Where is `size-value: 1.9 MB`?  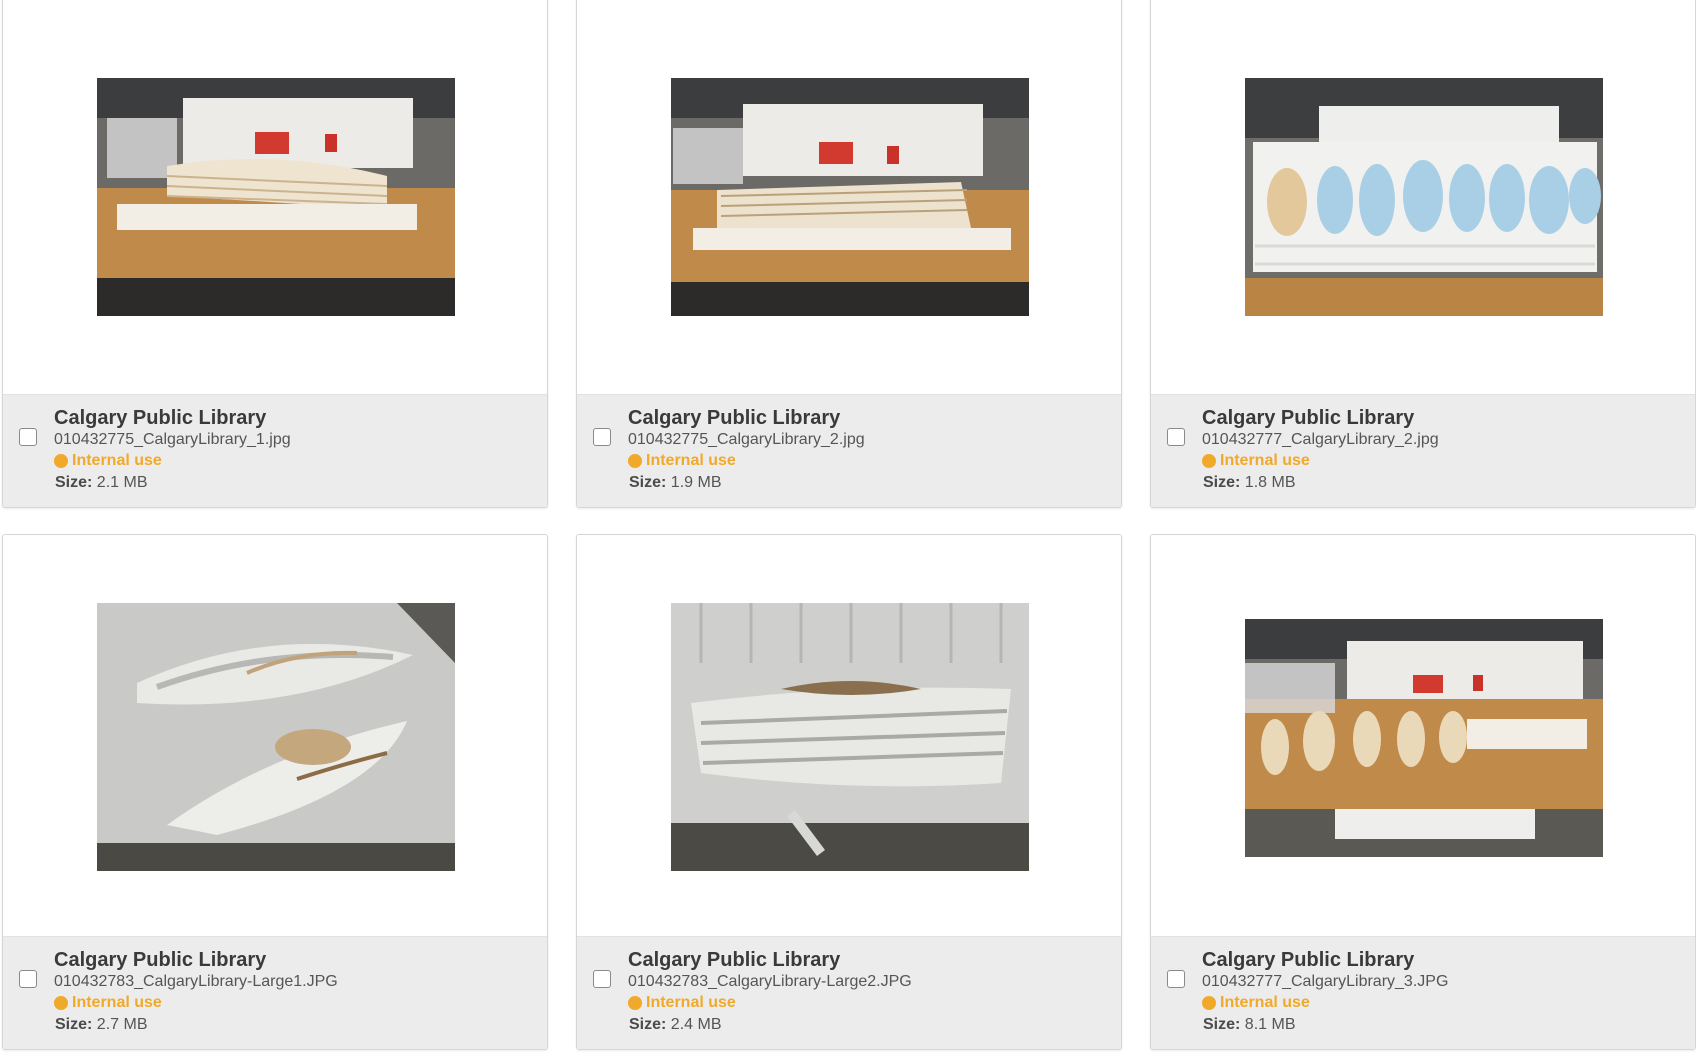 size-value: 1.9 MB is located at coordinates (696, 482).